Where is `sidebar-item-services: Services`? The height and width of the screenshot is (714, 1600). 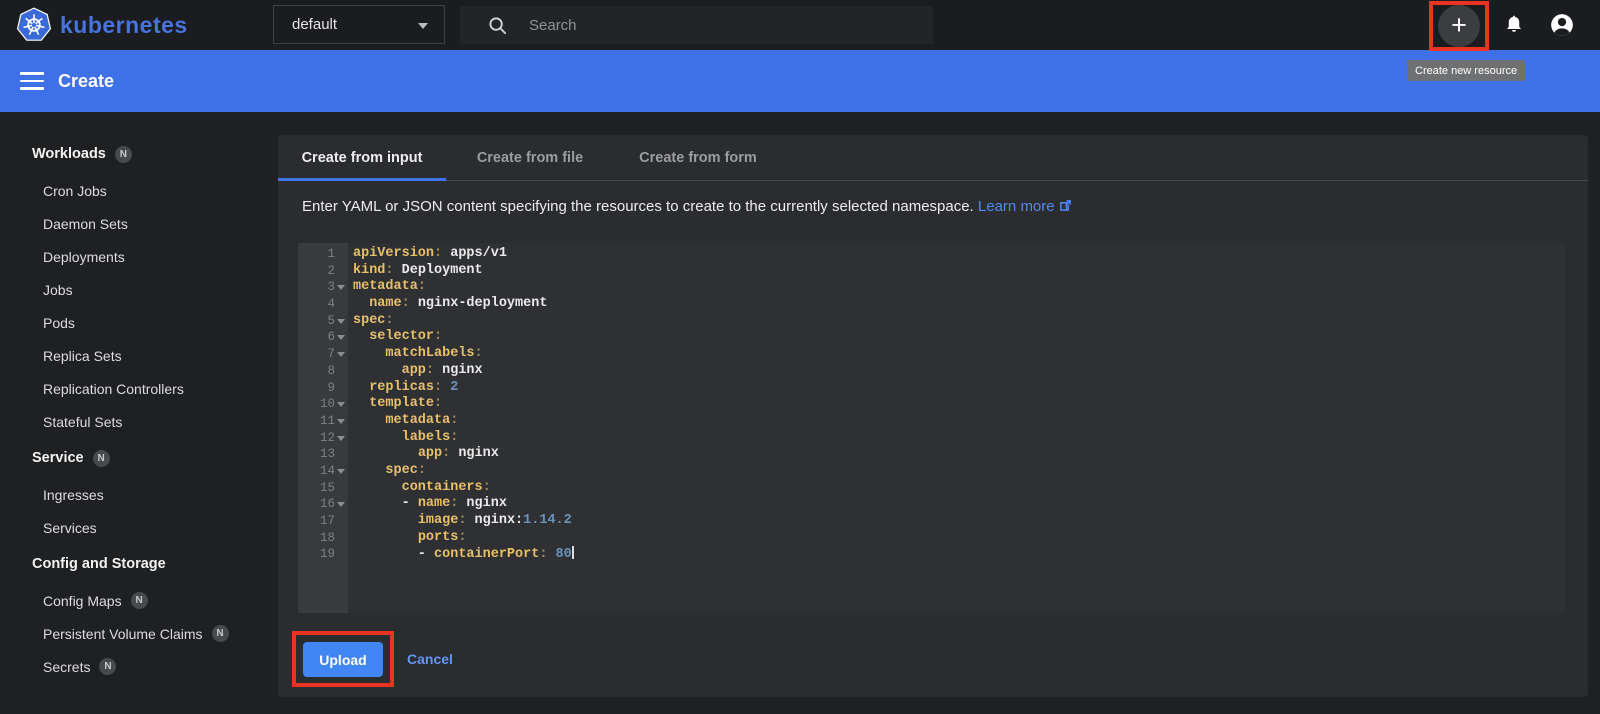 sidebar-item-services: Services is located at coordinates (139, 527).